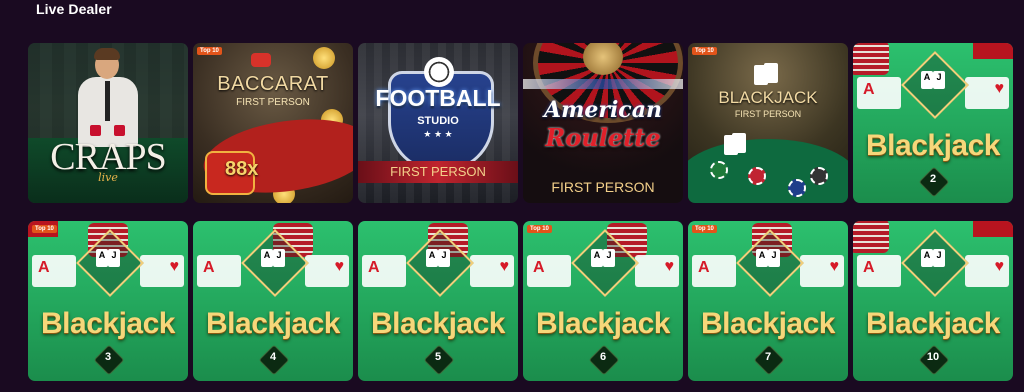  Describe the element at coordinates (74, 9) in the screenshot. I see `section-title: Live Dealer` at that location.